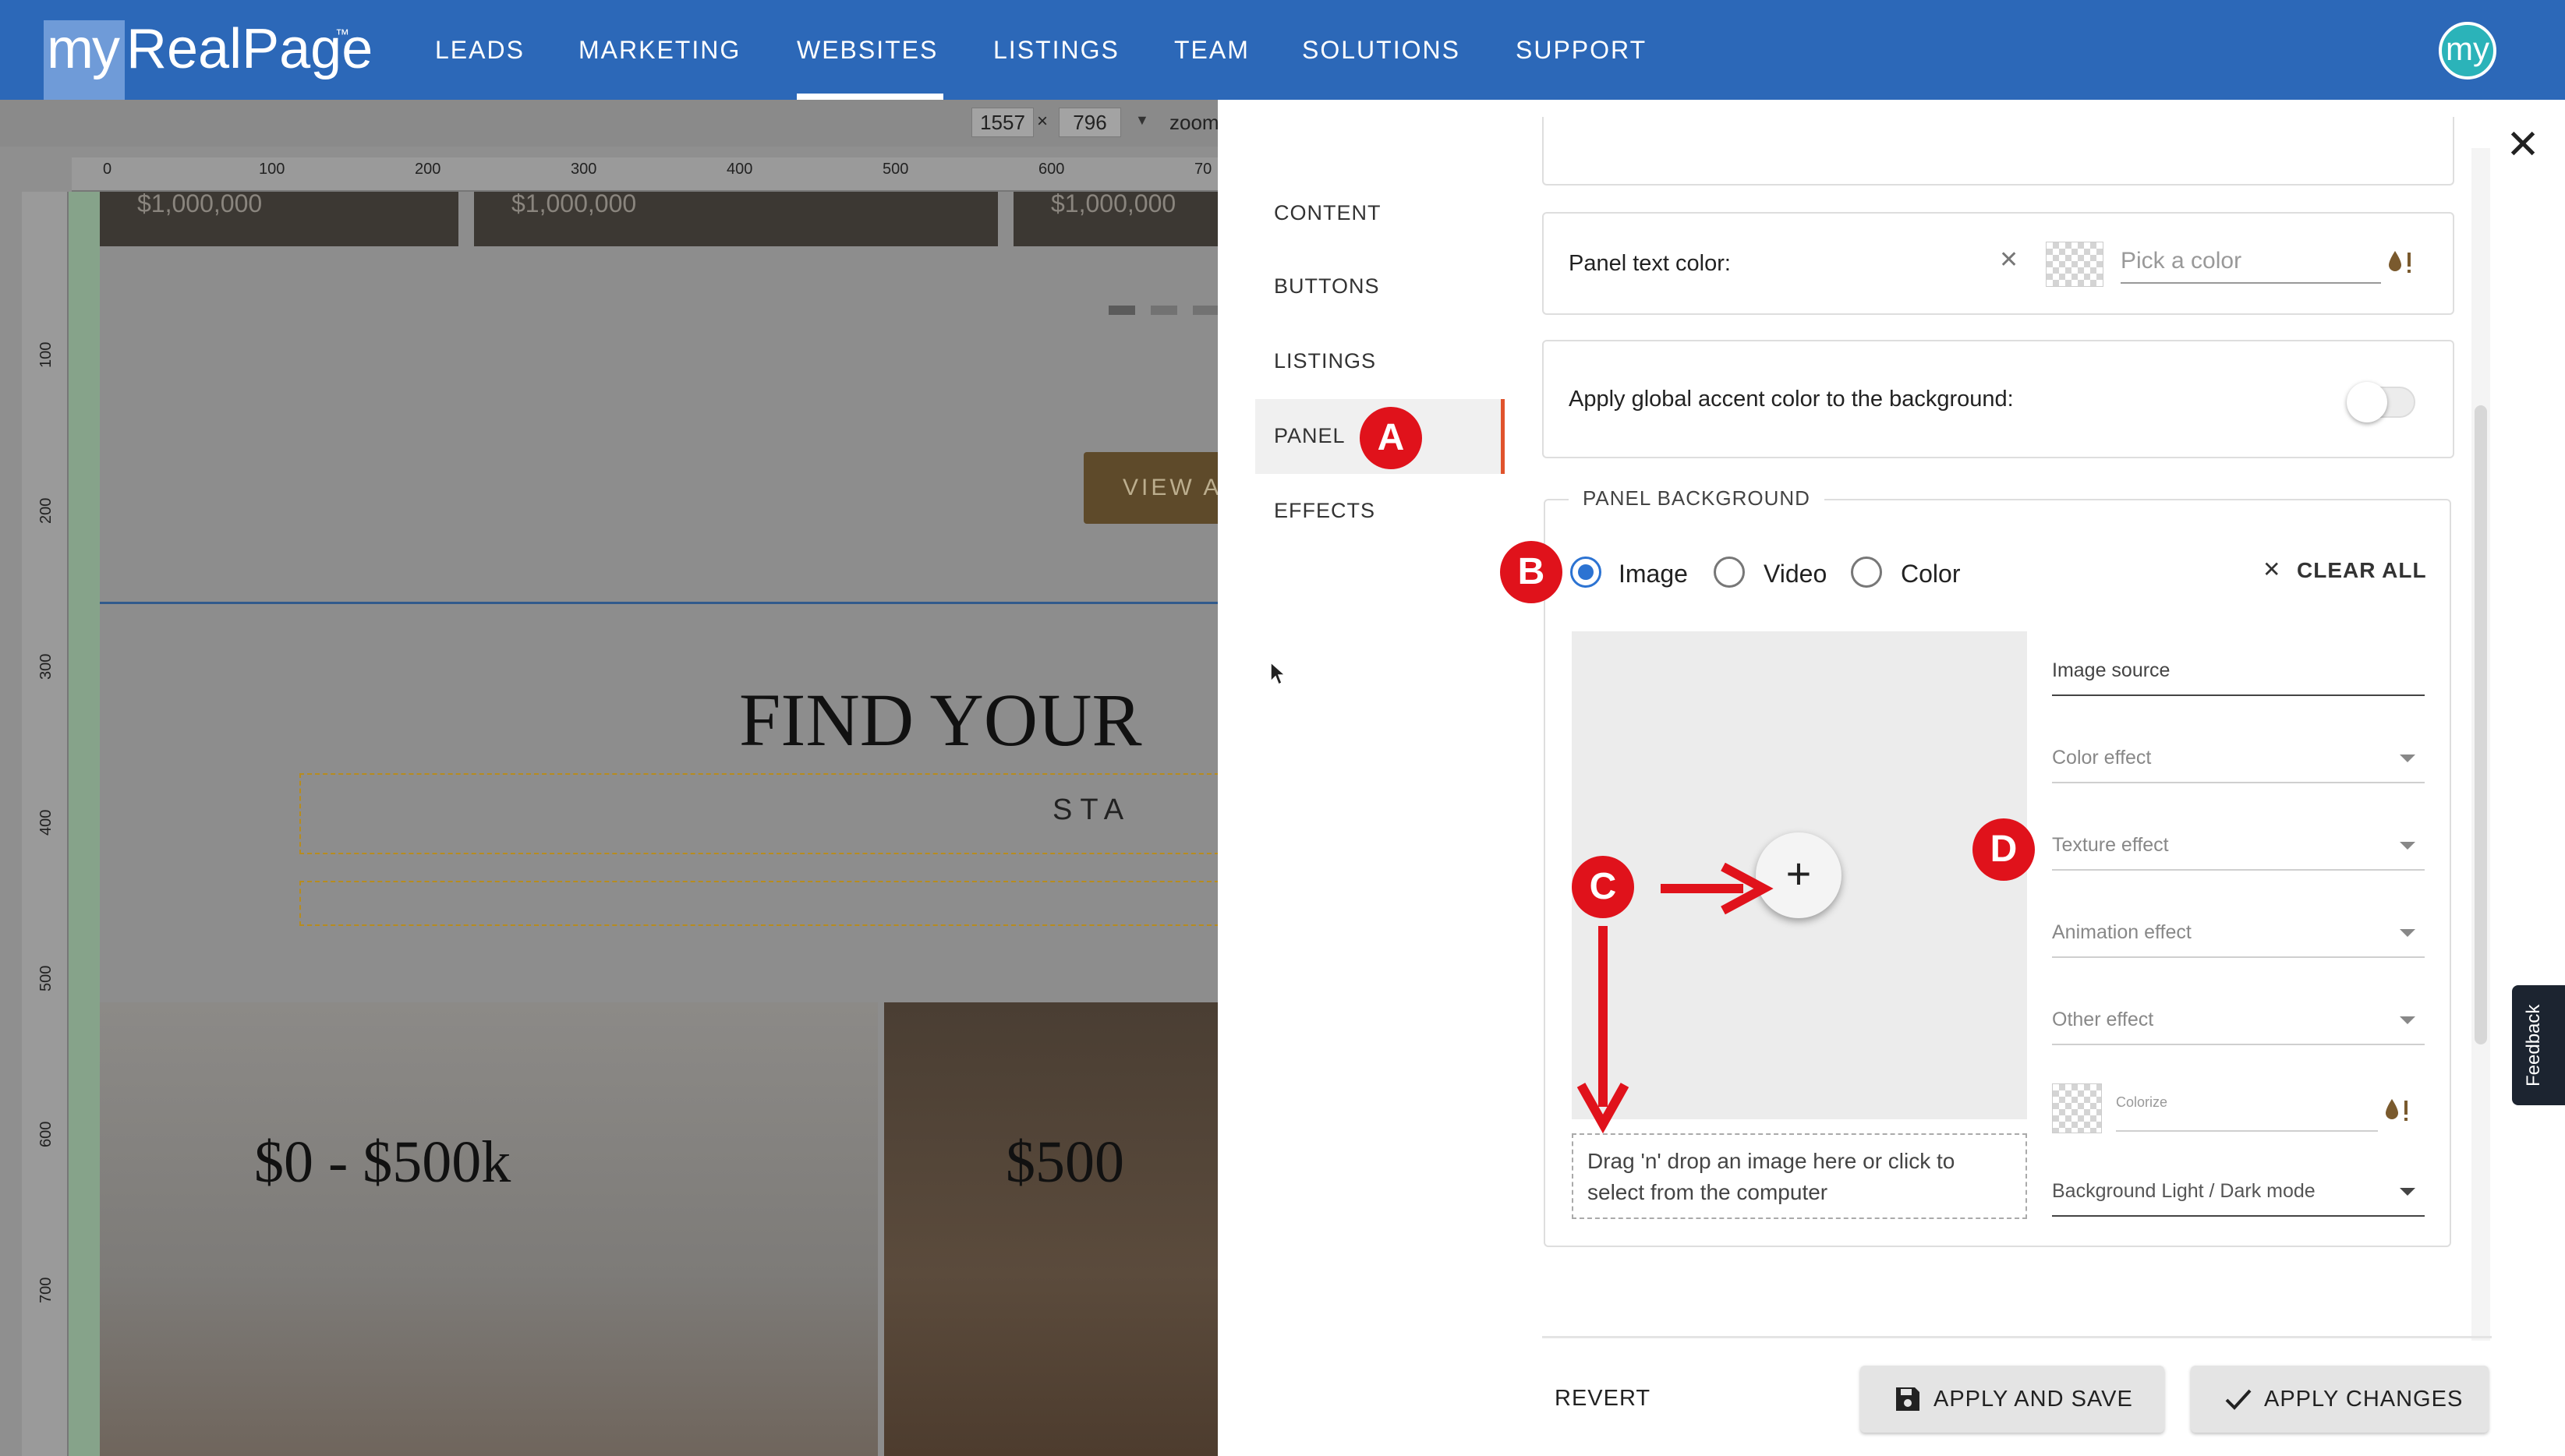 The image size is (2565, 1456). I want to click on ruler-tick: 0, so click(107, 170).